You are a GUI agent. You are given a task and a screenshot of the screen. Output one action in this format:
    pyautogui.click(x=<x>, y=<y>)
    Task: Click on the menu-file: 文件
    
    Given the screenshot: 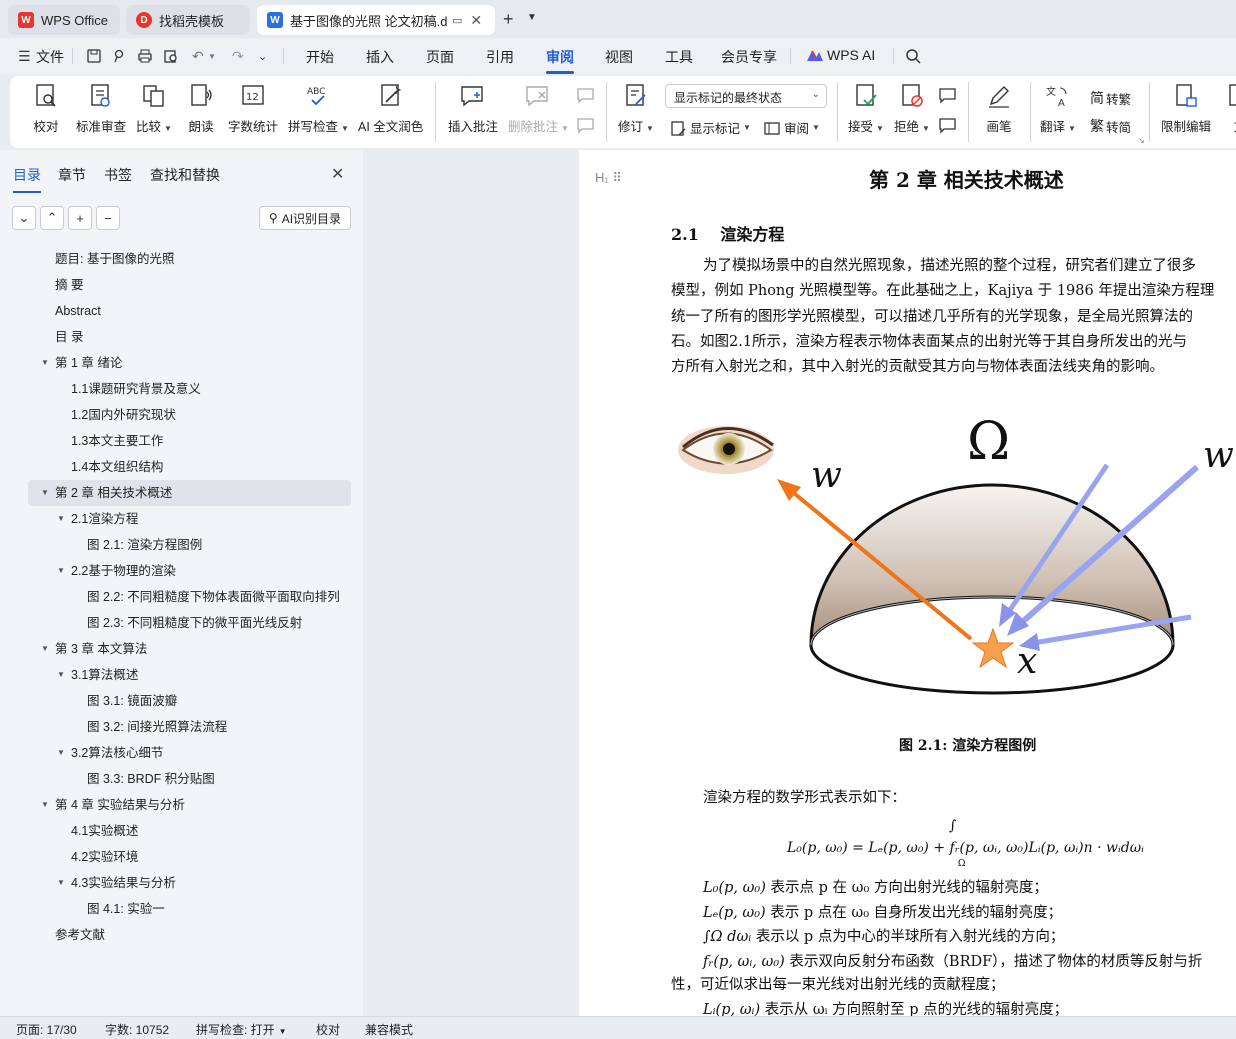 What is the action you would take?
    pyautogui.click(x=50, y=57)
    